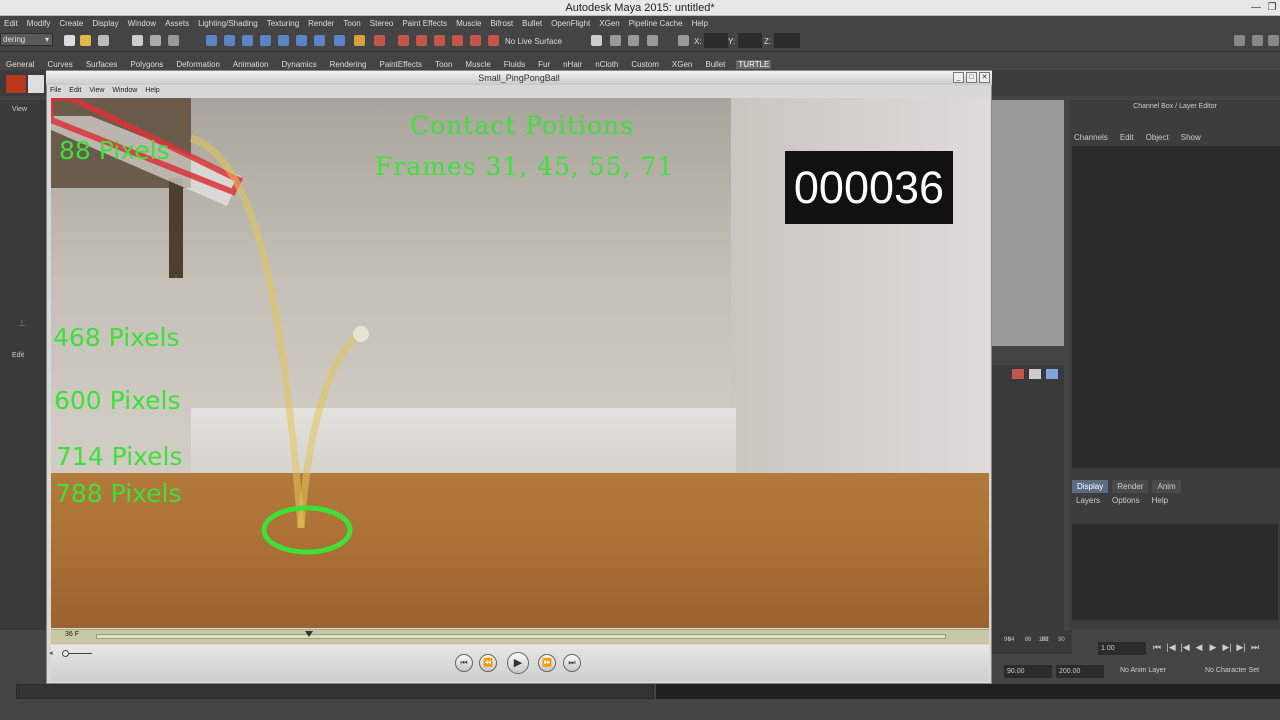 Image resolution: width=1280 pixels, height=720 pixels. What do you see at coordinates (1255, 647) in the screenshot?
I see `go-to-end-button: ⏭` at bounding box center [1255, 647].